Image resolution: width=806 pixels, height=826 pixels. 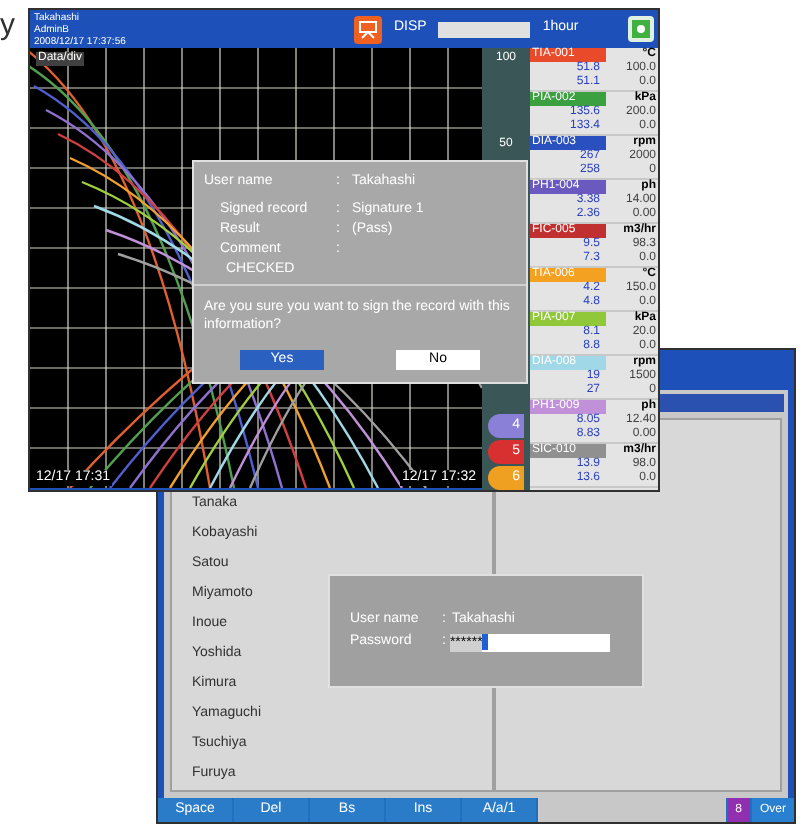 What do you see at coordinates (484, 29) in the screenshot?
I see `status-field` at bounding box center [484, 29].